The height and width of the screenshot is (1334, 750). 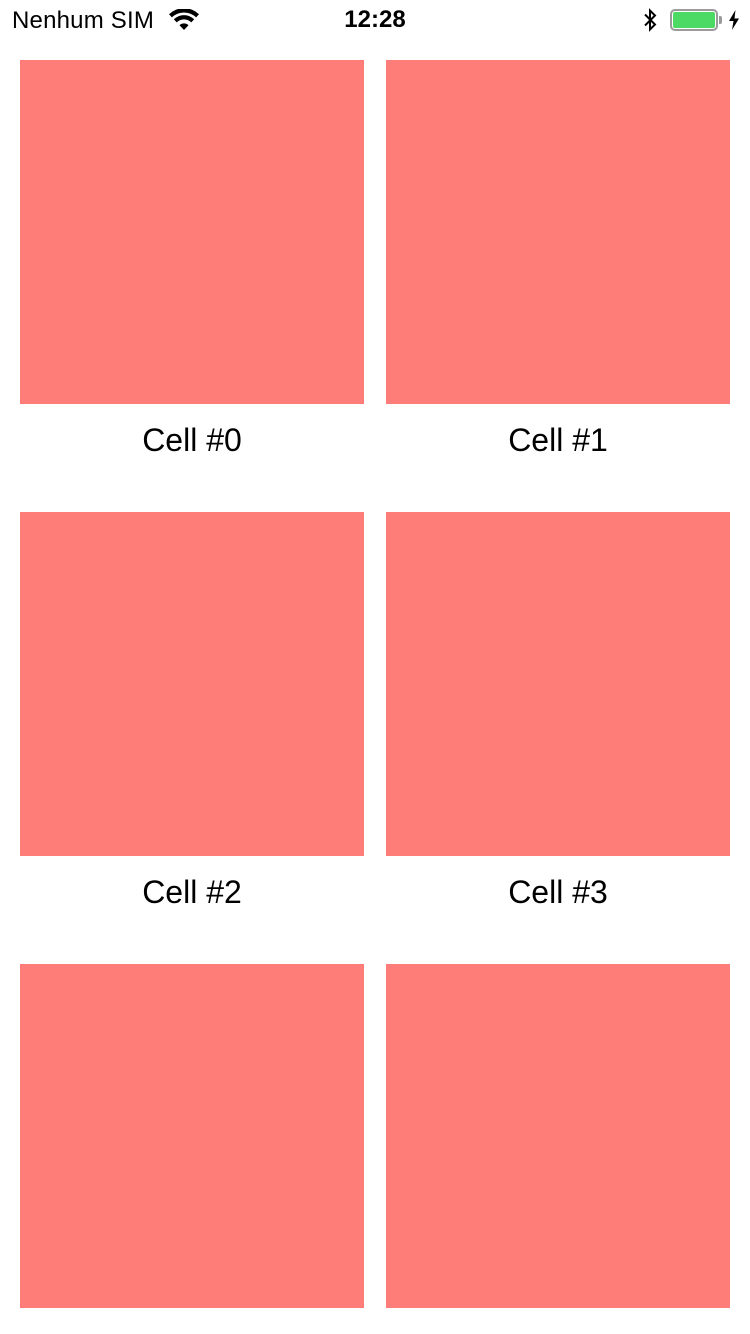 What do you see at coordinates (720, 20) in the screenshot?
I see `battery-tip` at bounding box center [720, 20].